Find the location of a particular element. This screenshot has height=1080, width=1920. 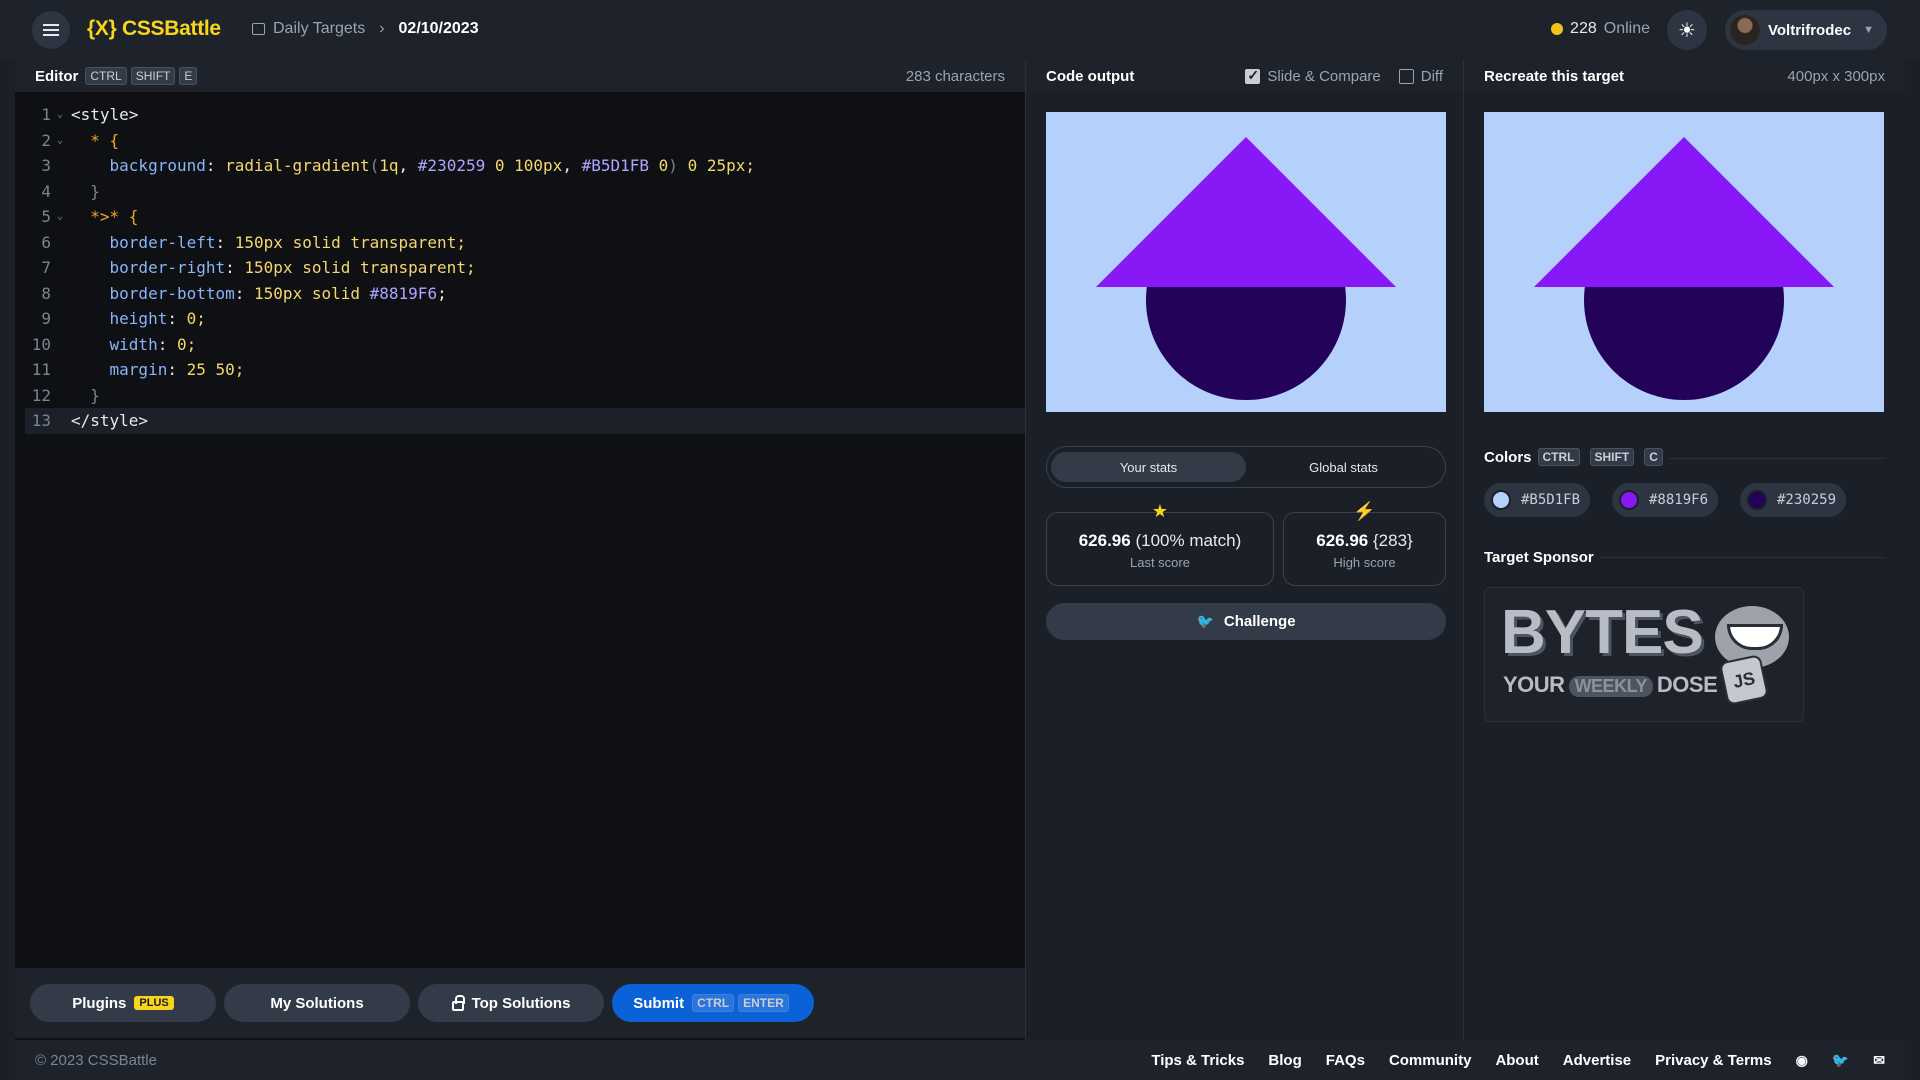

high-score-chars: {283} is located at coordinates (1393, 540).